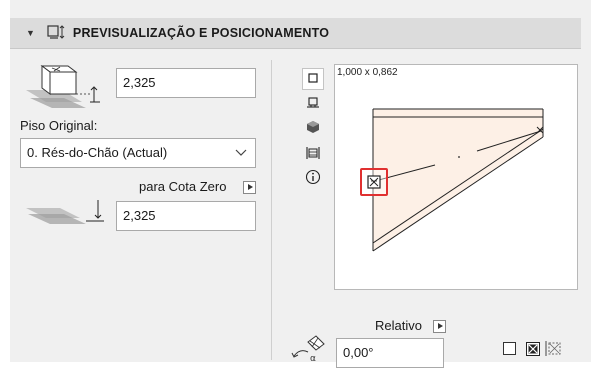  I want to click on plan-view-button, so click(313, 79).